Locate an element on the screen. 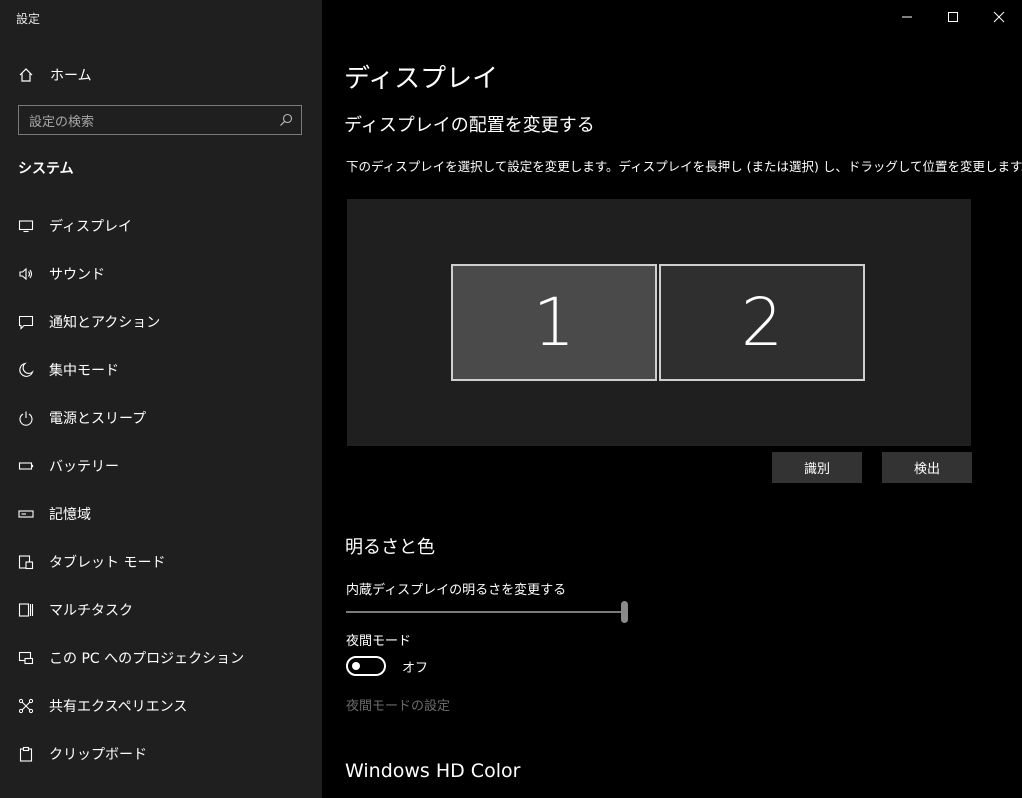 The width and height of the screenshot is (1022, 798). detect-button: 検出 is located at coordinates (927, 467).